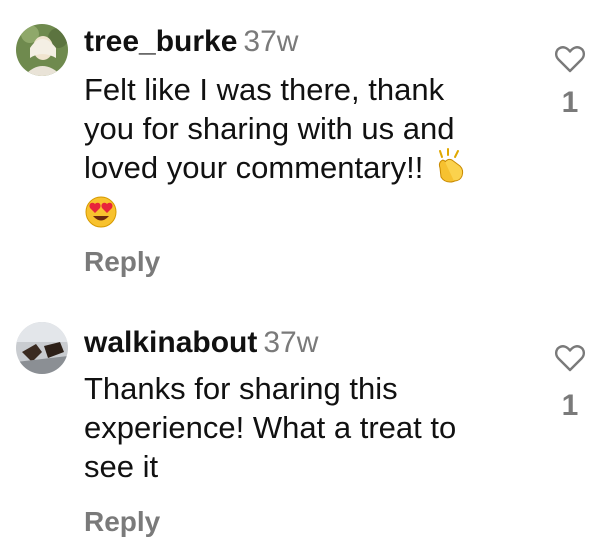 The image size is (609, 545). I want to click on comment-text-line: Felt like I was there, thank, so click(264, 89).